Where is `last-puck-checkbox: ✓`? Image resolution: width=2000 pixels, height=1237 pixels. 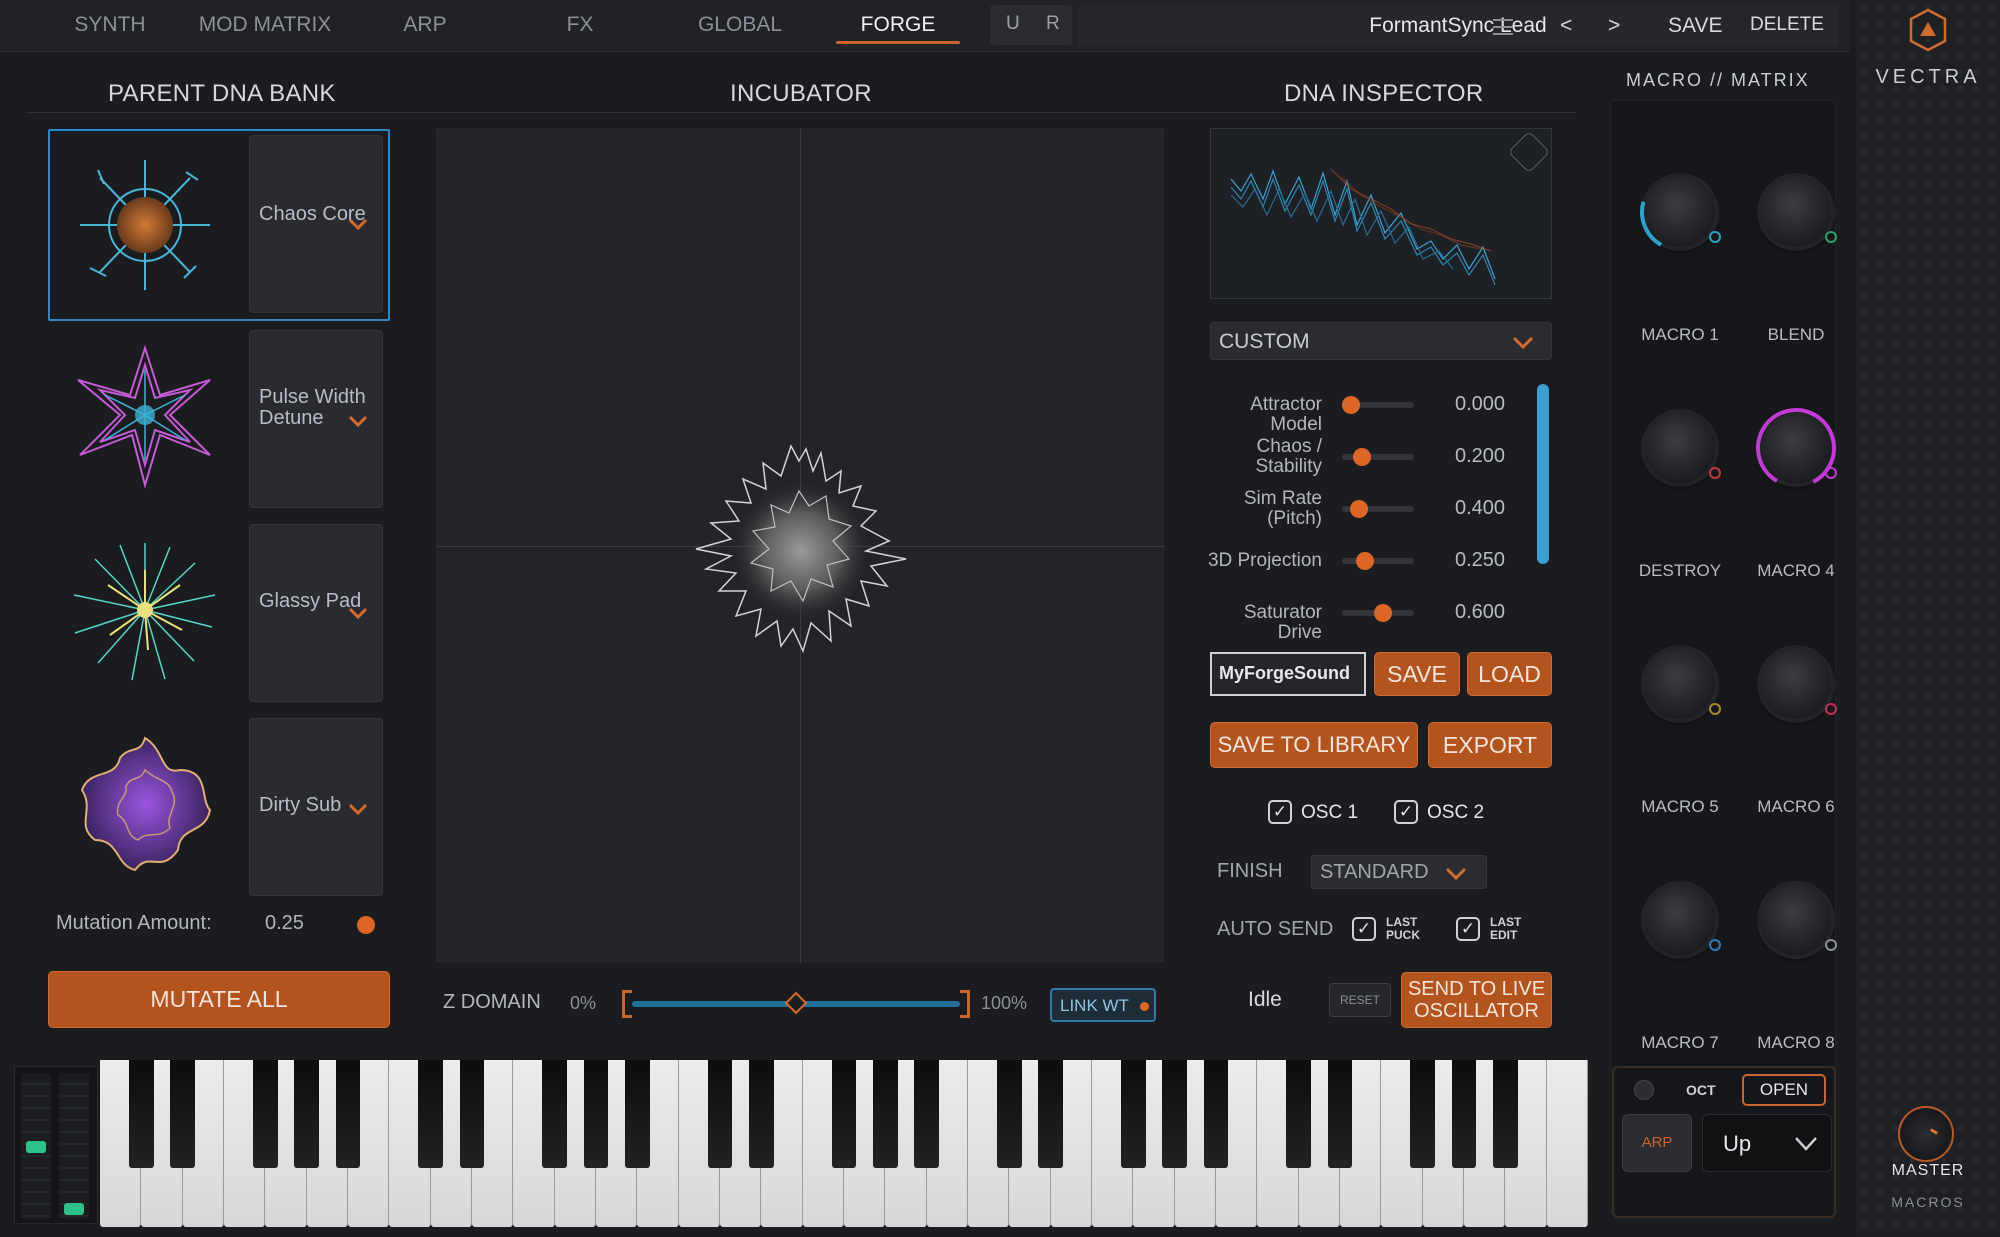
last-puck-checkbox: ✓ is located at coordinates (1364, 929).